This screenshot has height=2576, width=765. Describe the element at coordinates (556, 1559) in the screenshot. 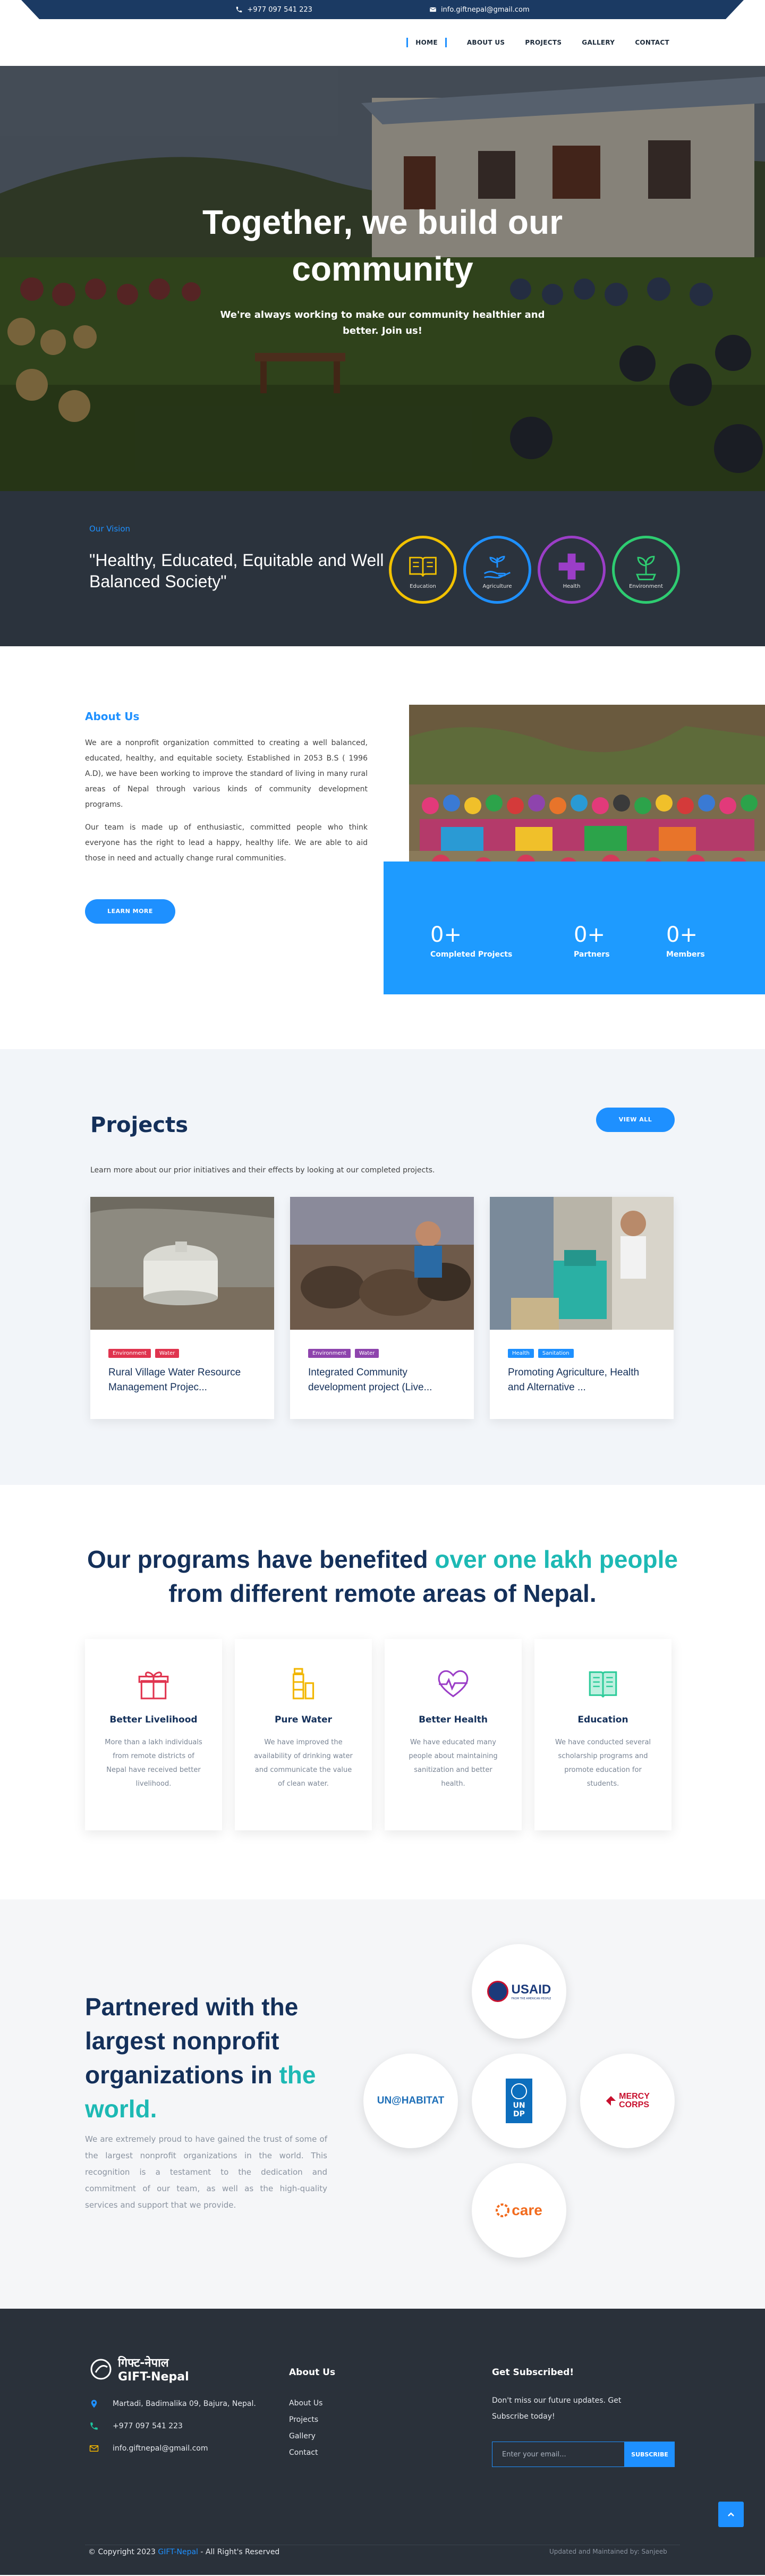

I see `programs-heading-highlight: over one lakh people` at that location.